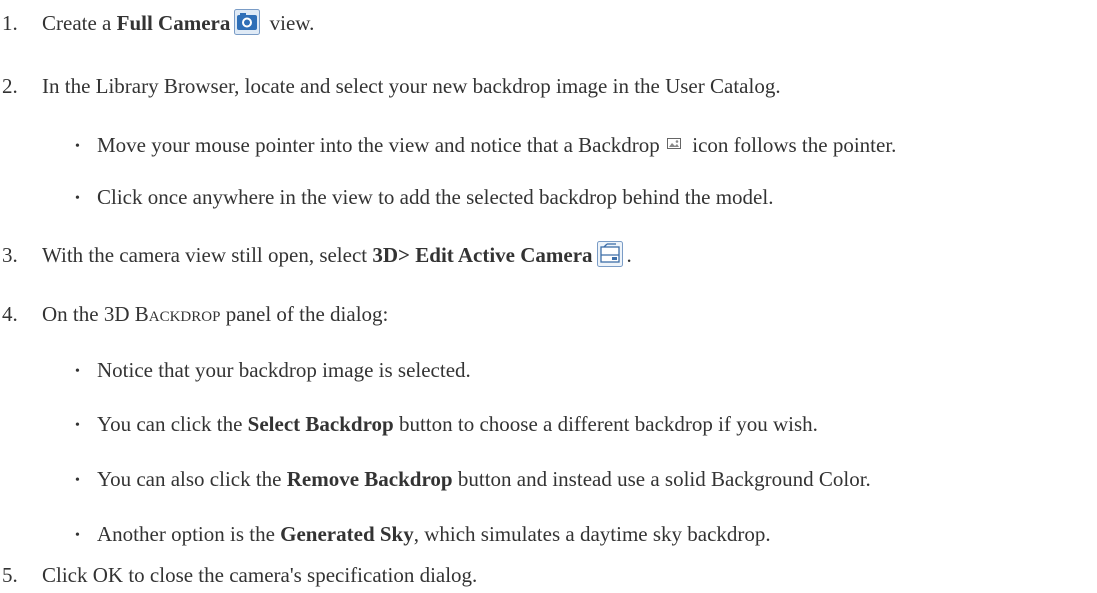 This screenshot has width=1097, height=593. Describe the element at coordinates (10, 86) in the screenshot. I see `step-number: 2.` at that location.